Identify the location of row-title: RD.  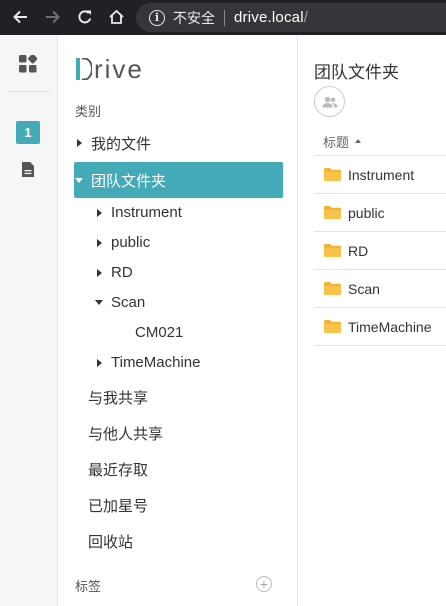
(358, 250).